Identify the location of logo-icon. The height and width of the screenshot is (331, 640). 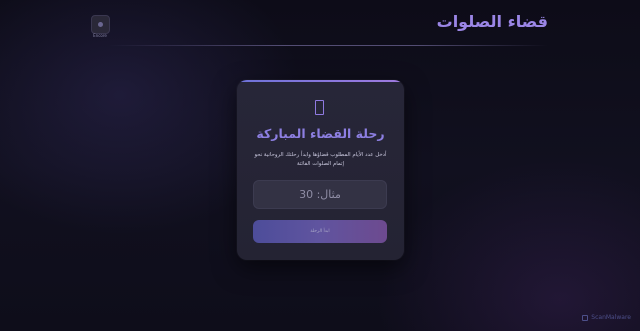
(100, 24).